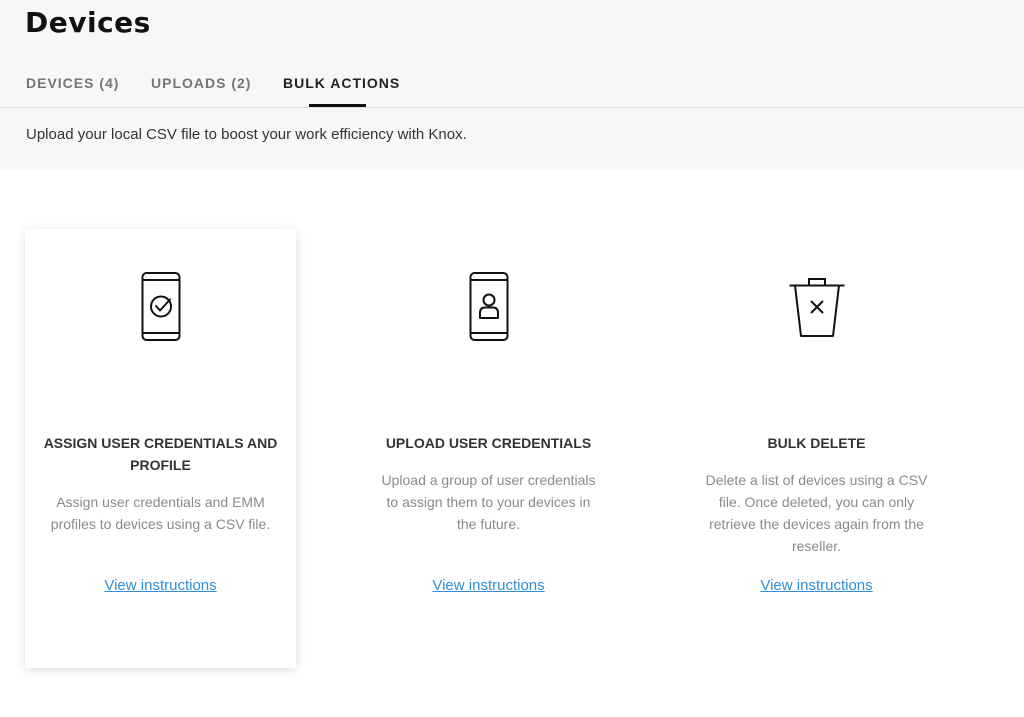 This screenshot has width=1024, height=717. What do you see at coordinates (160, 454) in the screenshot?
I see `card-title: ASSIGN USER CREDENTIALS AND PROFILE` at bounding box center [160, 454].